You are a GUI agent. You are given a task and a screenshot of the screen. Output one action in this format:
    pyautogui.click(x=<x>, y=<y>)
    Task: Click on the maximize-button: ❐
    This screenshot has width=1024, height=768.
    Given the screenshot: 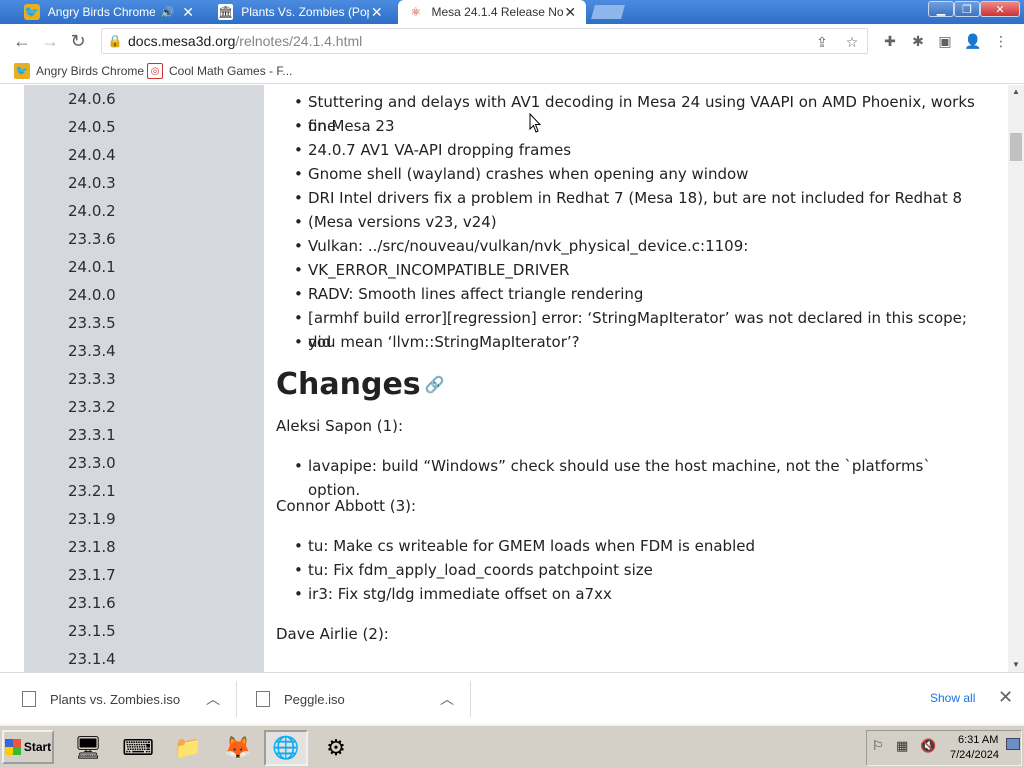 What is the action you would take?
    pyautogui.click(x=967, y=9)
    